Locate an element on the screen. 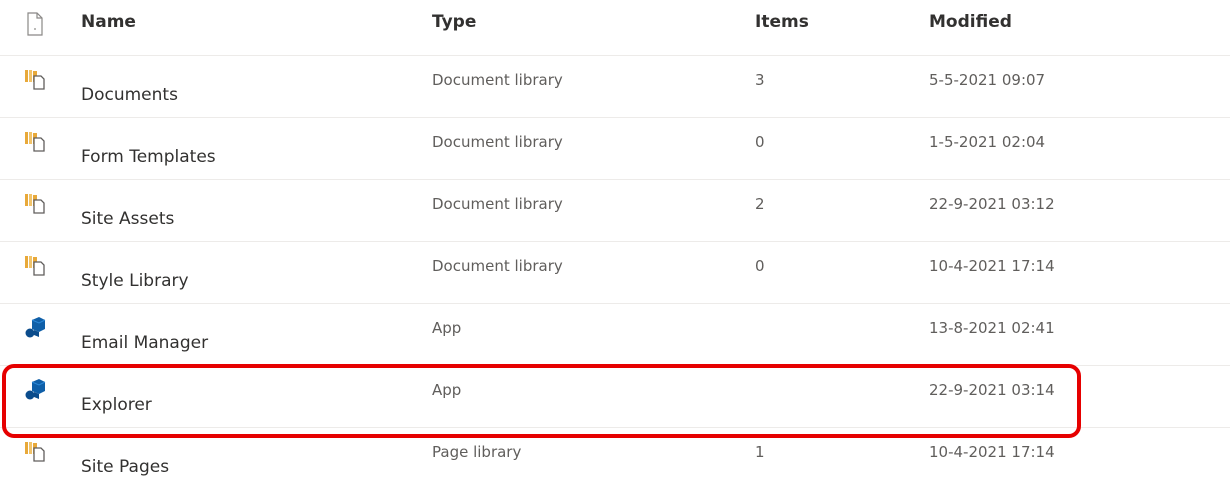 This screenshot has width=1230, height=492. row-items: 3 is located at coordinates (760, 80).